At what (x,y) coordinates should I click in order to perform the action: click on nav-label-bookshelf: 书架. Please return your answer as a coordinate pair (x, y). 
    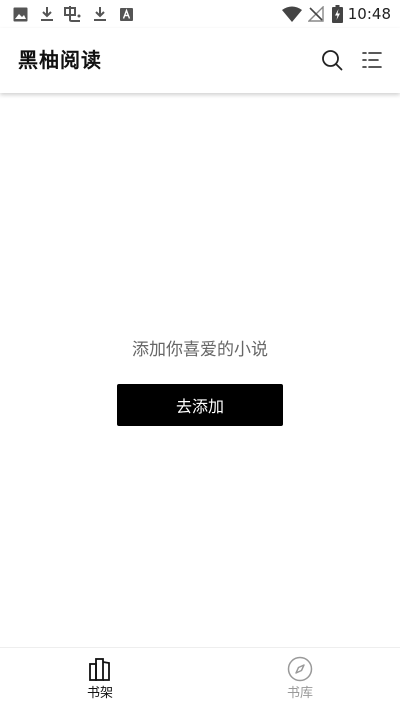
    Looking at the image, I should click on (99, 693).